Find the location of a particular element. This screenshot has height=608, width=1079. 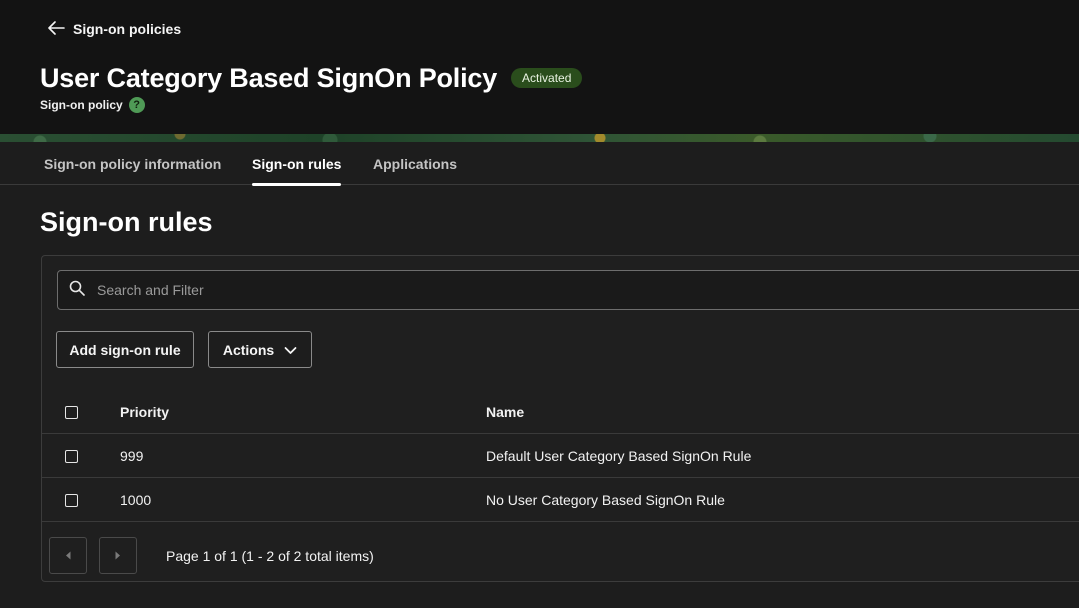

name-cell: Default User Category Based SignOn Rule is located at coordinates (618, 456).